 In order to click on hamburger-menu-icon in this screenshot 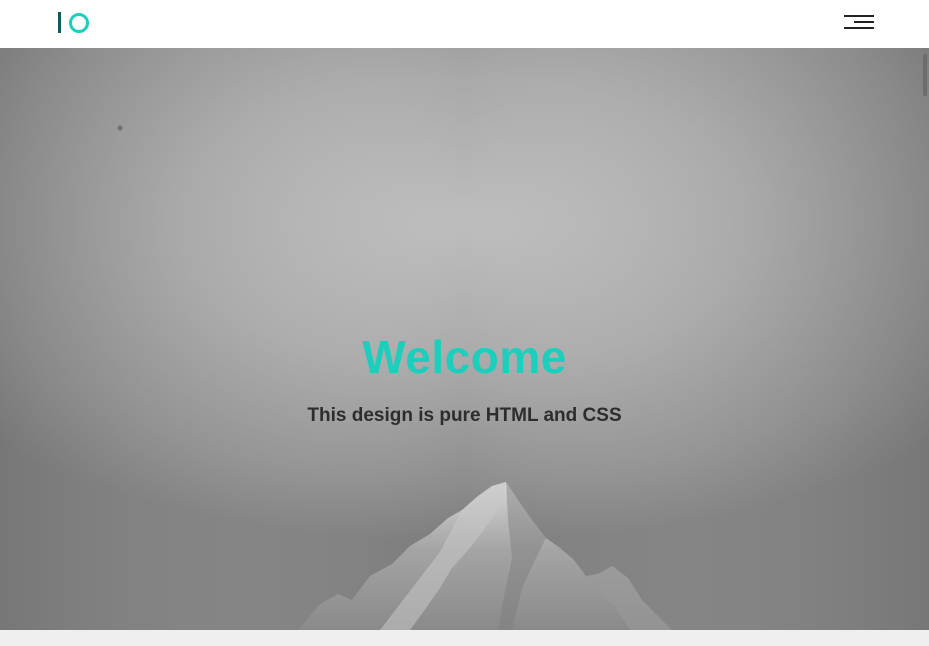, I will do `click(859, 23)`.